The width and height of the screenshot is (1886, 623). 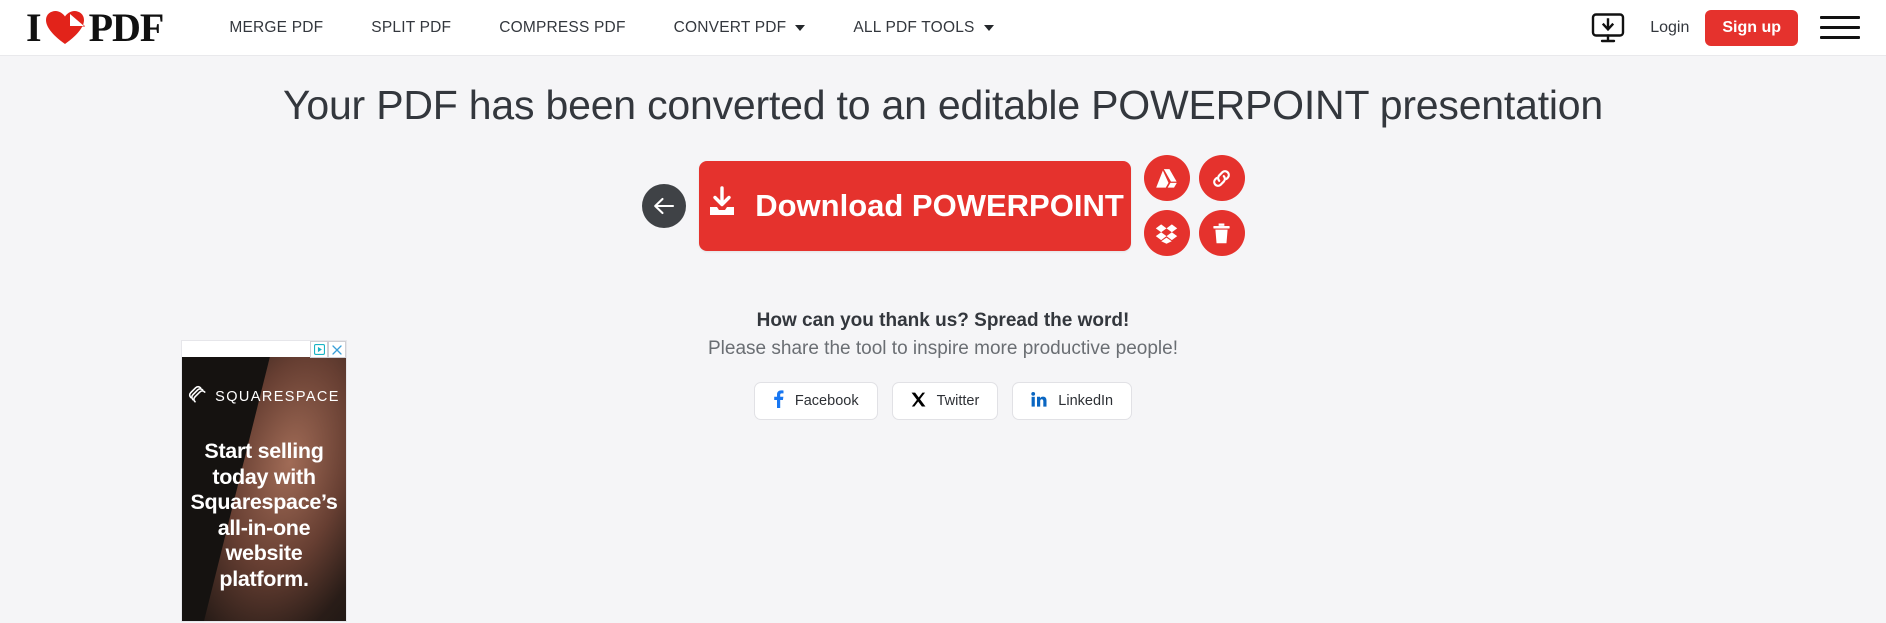 I want to click on site-logo: I PDF, so click(x=95, y=27).